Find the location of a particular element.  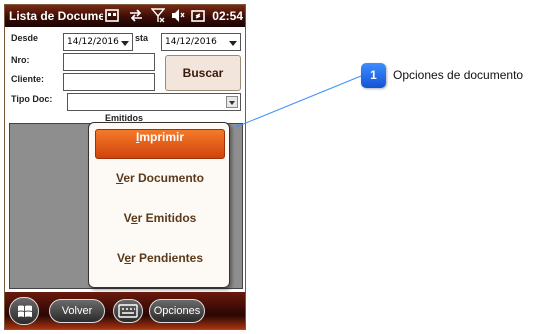

windows-start-icon is located at coordinates (24, 311).